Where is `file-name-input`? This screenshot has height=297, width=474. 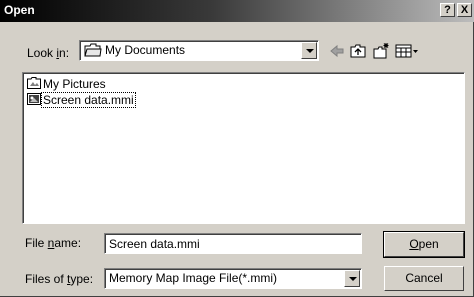 file-name-input is located at coordinates (233, 243).